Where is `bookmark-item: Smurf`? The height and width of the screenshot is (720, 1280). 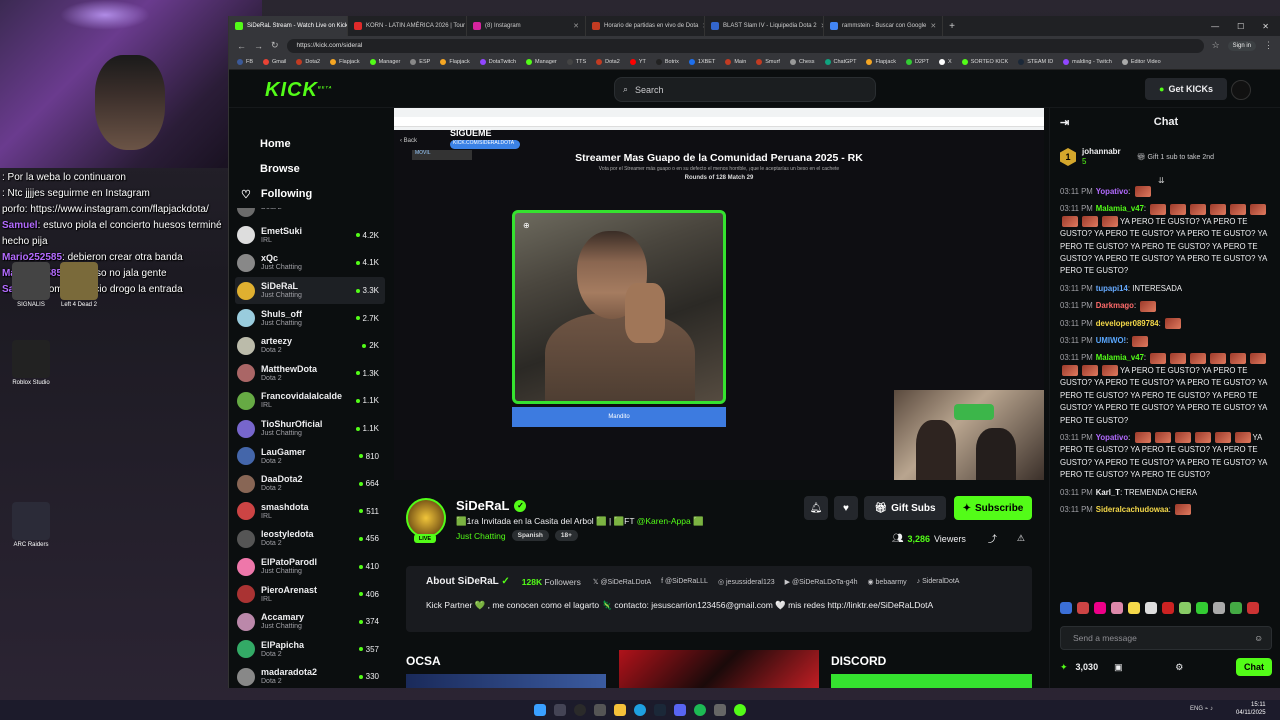
bookmark-item: Smurf is located at coordinates (768, 62).